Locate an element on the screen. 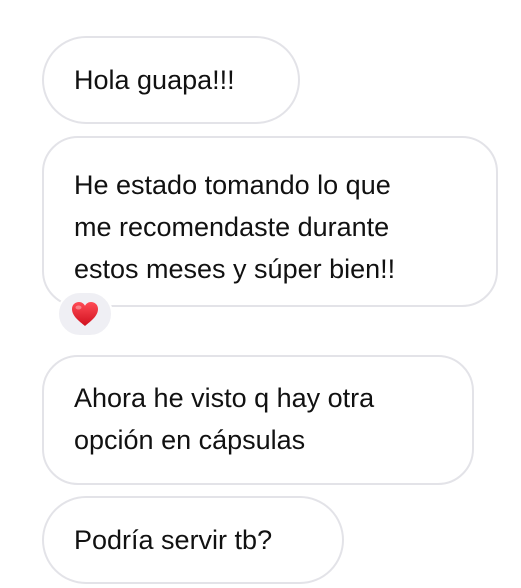 The height and width of the screenshot is (588, 521). message-text-line-1: Ahora he visto q hay otra is located at coordinates (224, 398).